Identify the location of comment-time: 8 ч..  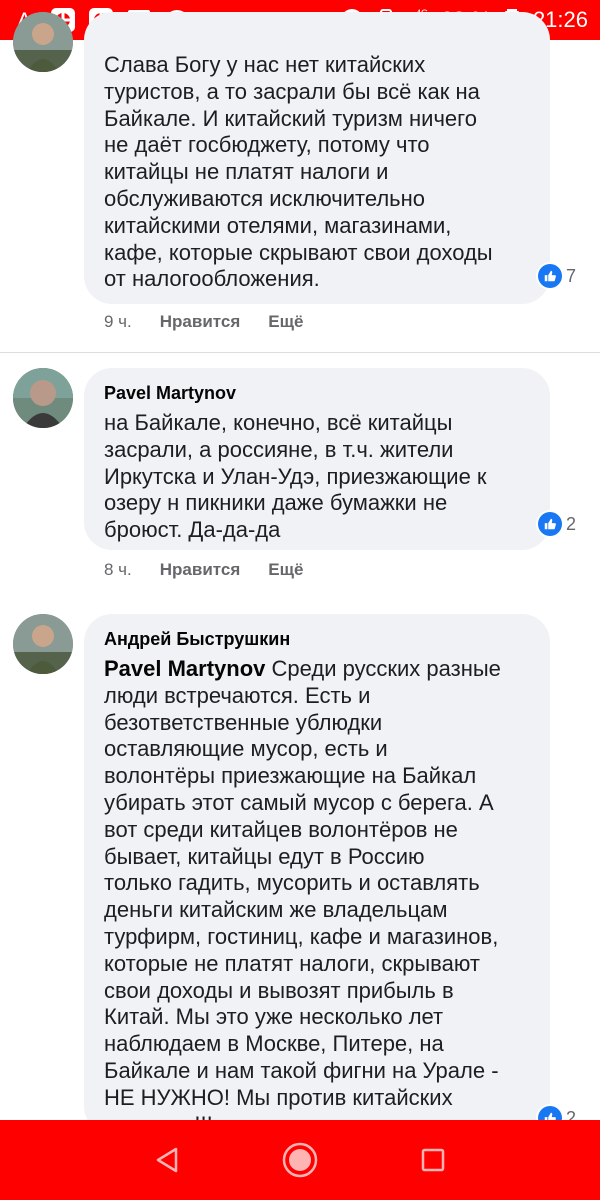
(118, 570).